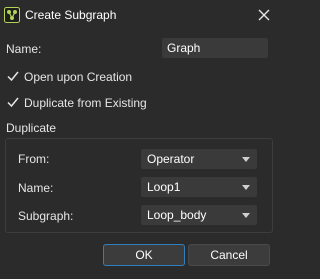 The width and height of the screenshot is (320, 279). Describe the element at coordinates (229, 255) in the screenshot. I see `cancel-button: Cancel` at that location.